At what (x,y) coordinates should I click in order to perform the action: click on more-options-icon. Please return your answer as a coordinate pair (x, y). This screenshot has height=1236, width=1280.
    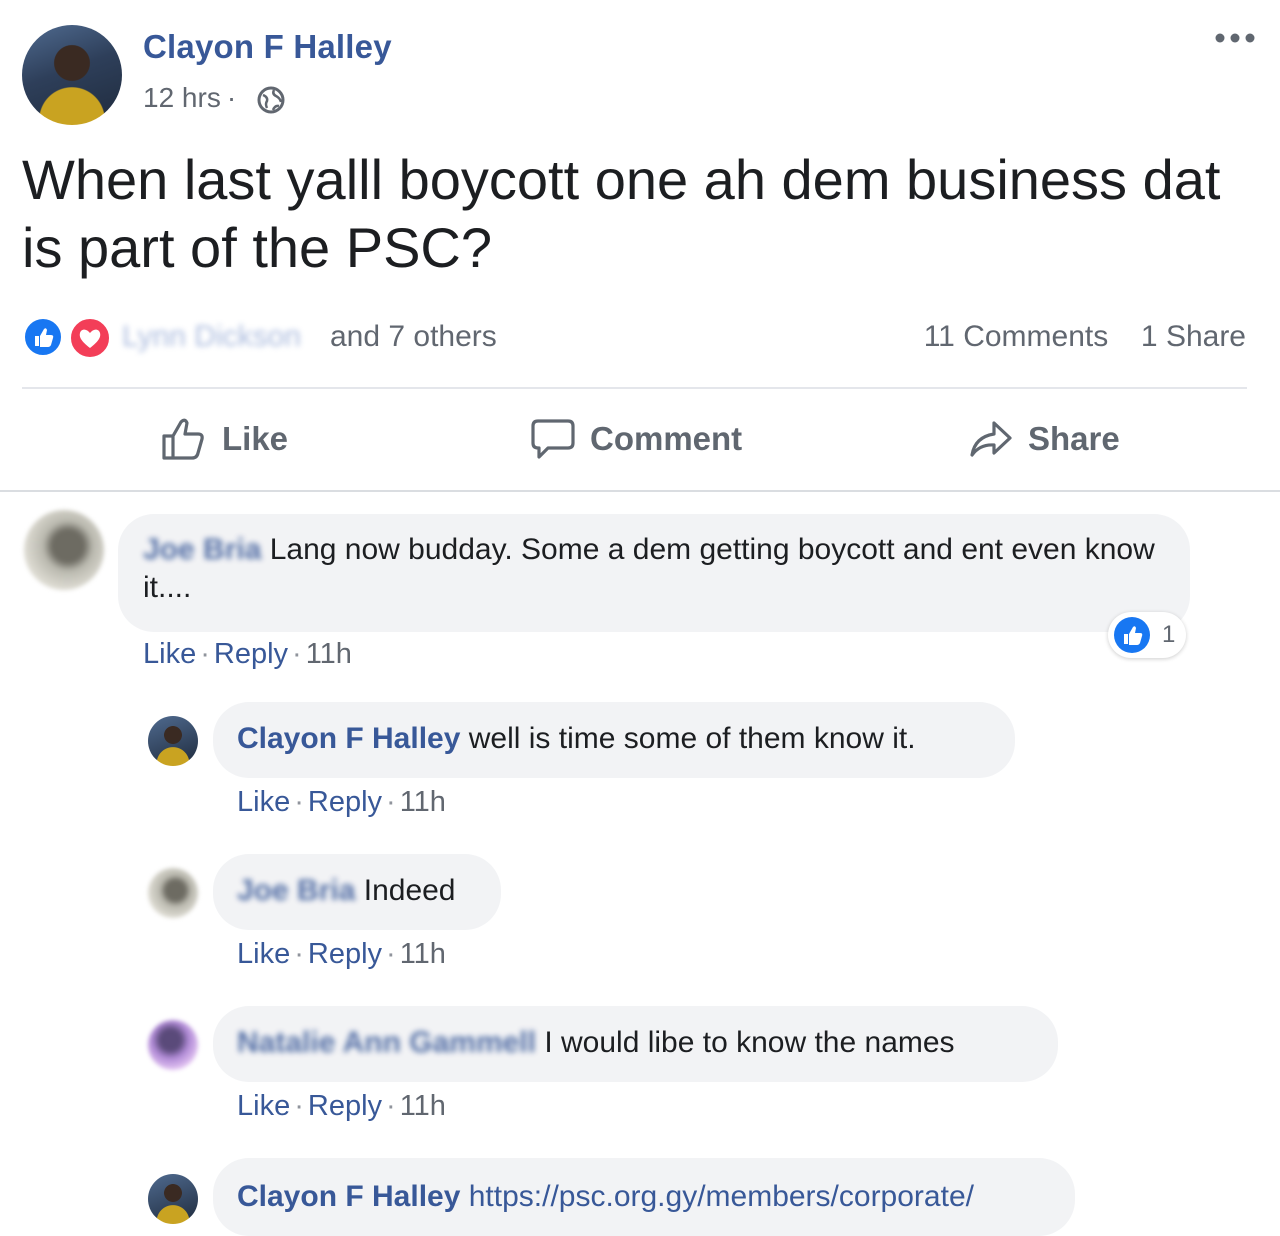
    Looking at the image, I should click on (1235, 38).